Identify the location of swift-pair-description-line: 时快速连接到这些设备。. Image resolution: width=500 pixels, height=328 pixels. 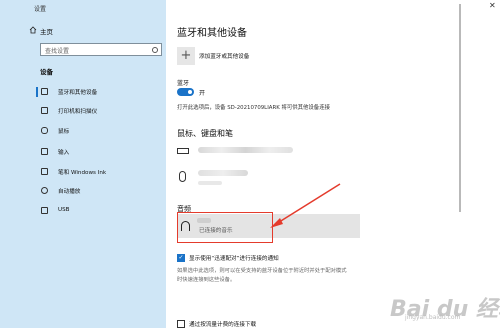
(206, 280).